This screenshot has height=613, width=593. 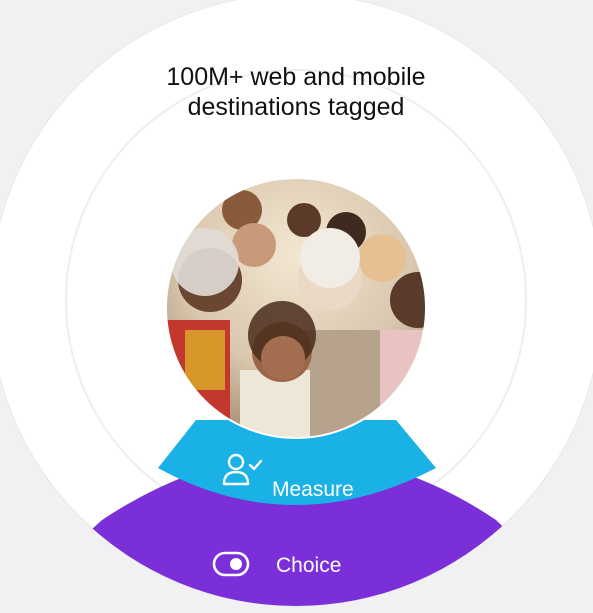 What do you see at coordinates (242, 469) in the screenshot?
I see `user-check-icon` at bounding box center [242, 469].